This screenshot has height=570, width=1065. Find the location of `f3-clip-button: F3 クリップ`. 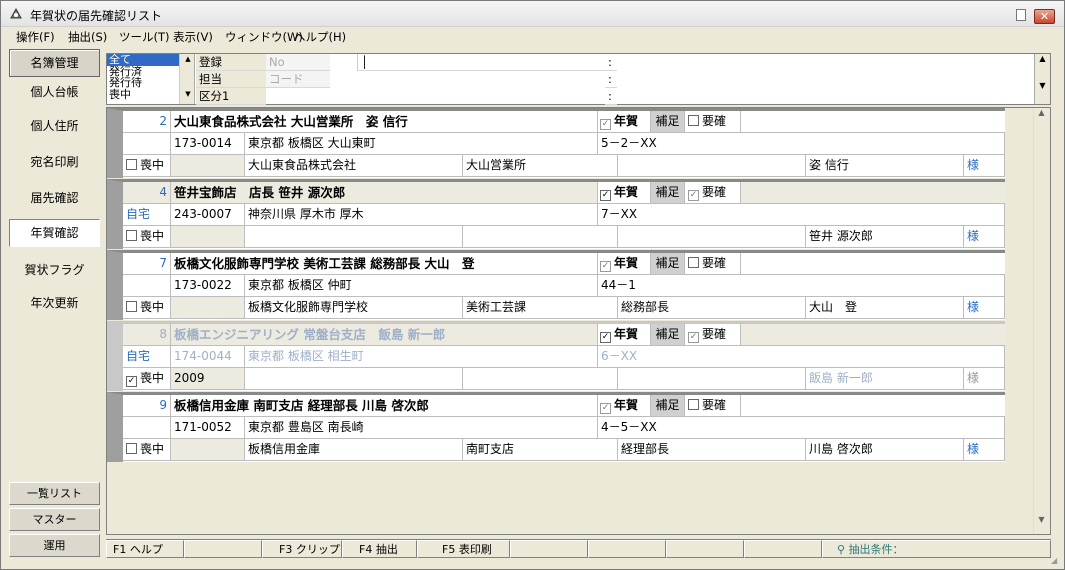

f3-clip-button: F3 クリップ is located at coordinates (302, 549).